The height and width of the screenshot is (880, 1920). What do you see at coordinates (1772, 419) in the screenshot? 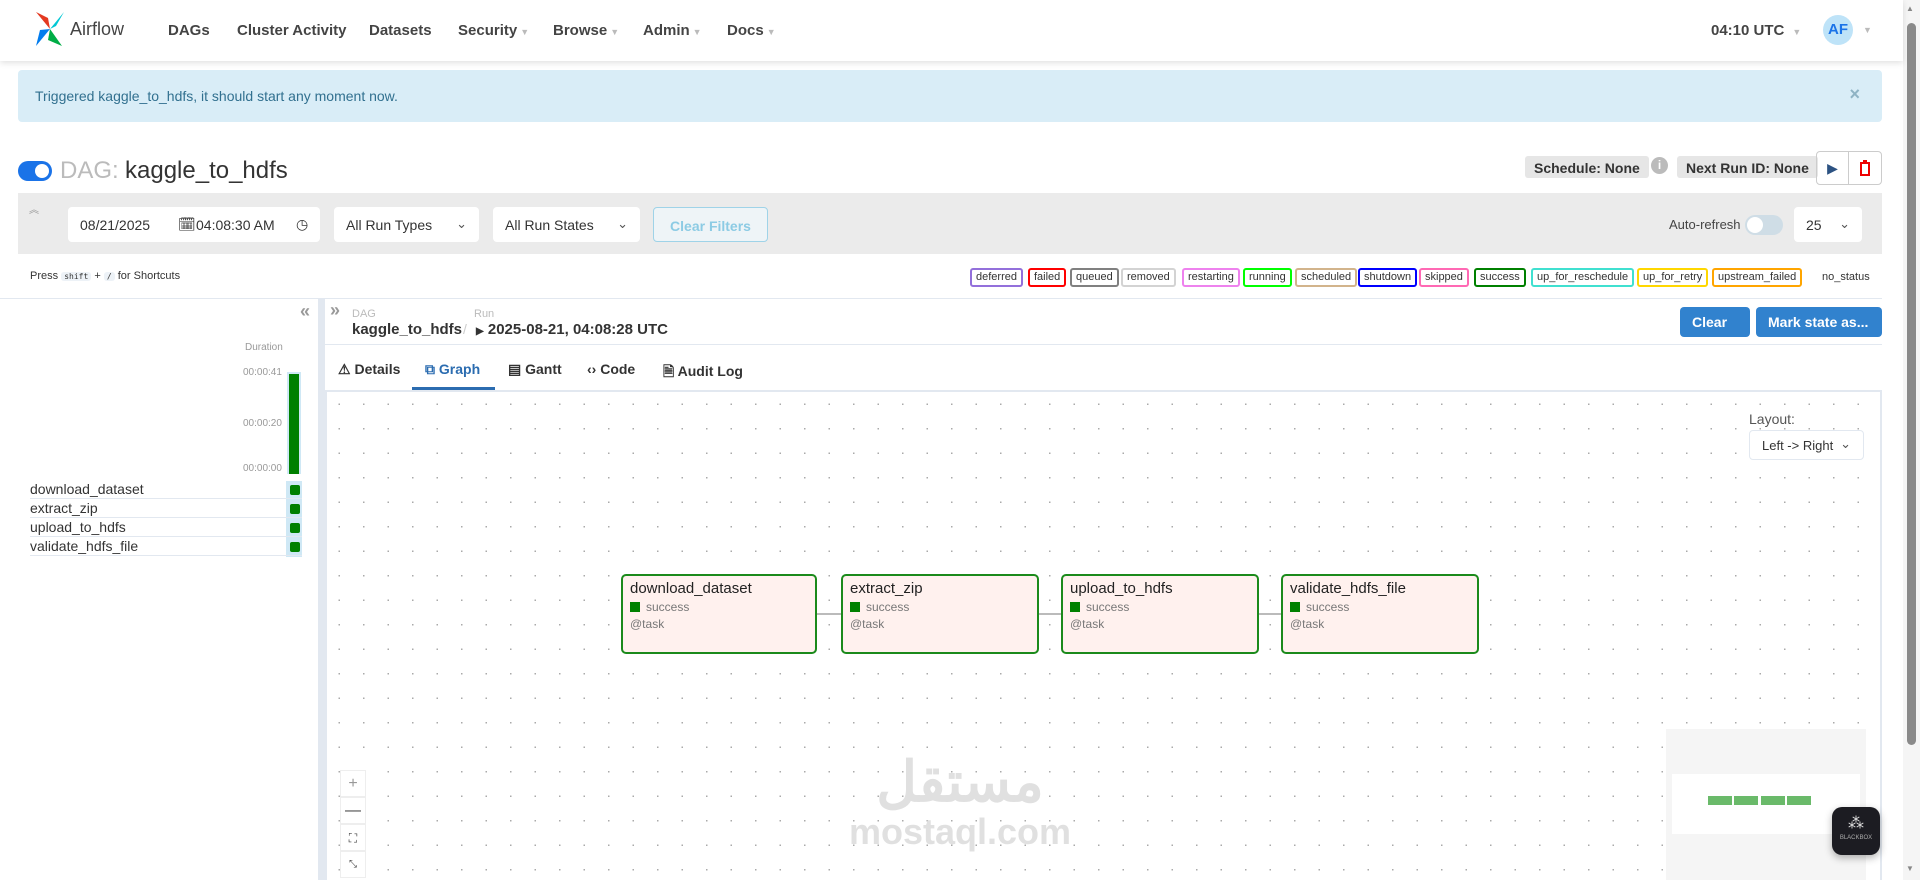
I see `layout-label: Layout:` at bounding box center [1772, 419].